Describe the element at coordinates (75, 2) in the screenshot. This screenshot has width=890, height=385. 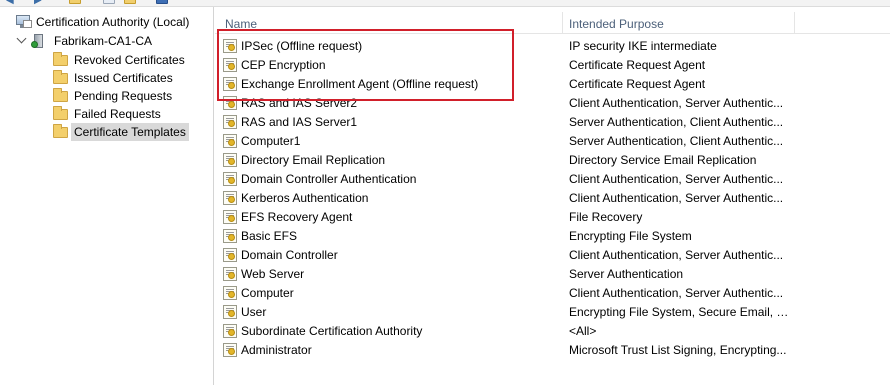
I see `up-folder-icon` at that location.